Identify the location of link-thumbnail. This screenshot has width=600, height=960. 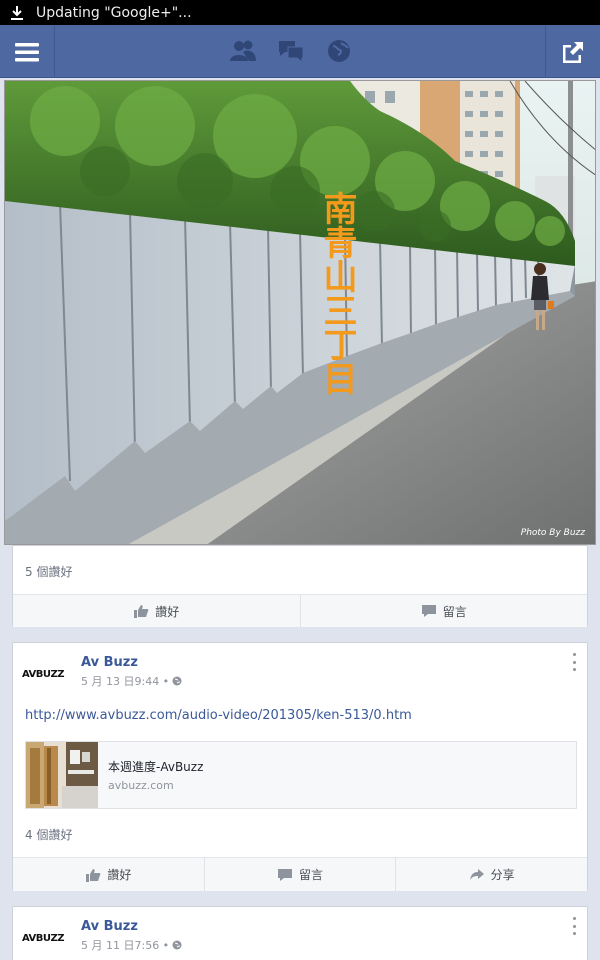
(62, 775).